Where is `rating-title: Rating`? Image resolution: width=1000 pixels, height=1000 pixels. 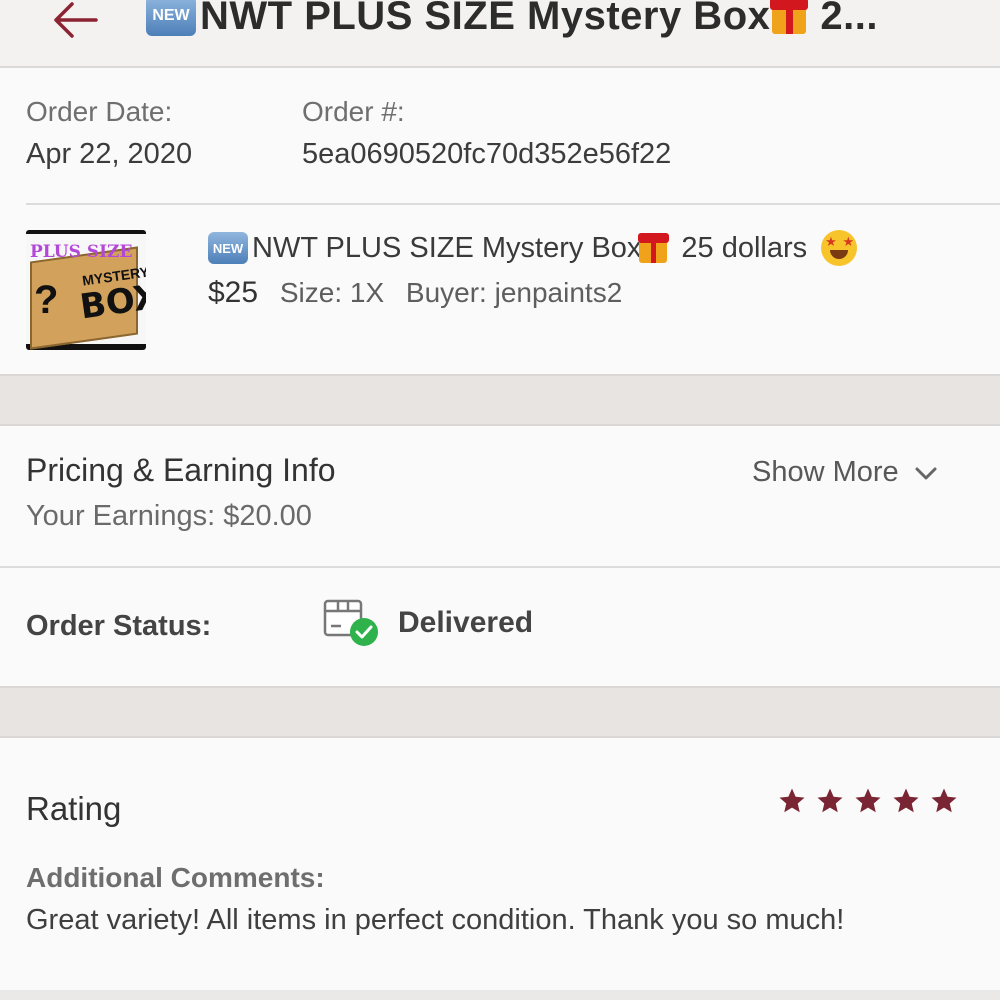
rating-title: Rating is located at coordinates (74, 808).